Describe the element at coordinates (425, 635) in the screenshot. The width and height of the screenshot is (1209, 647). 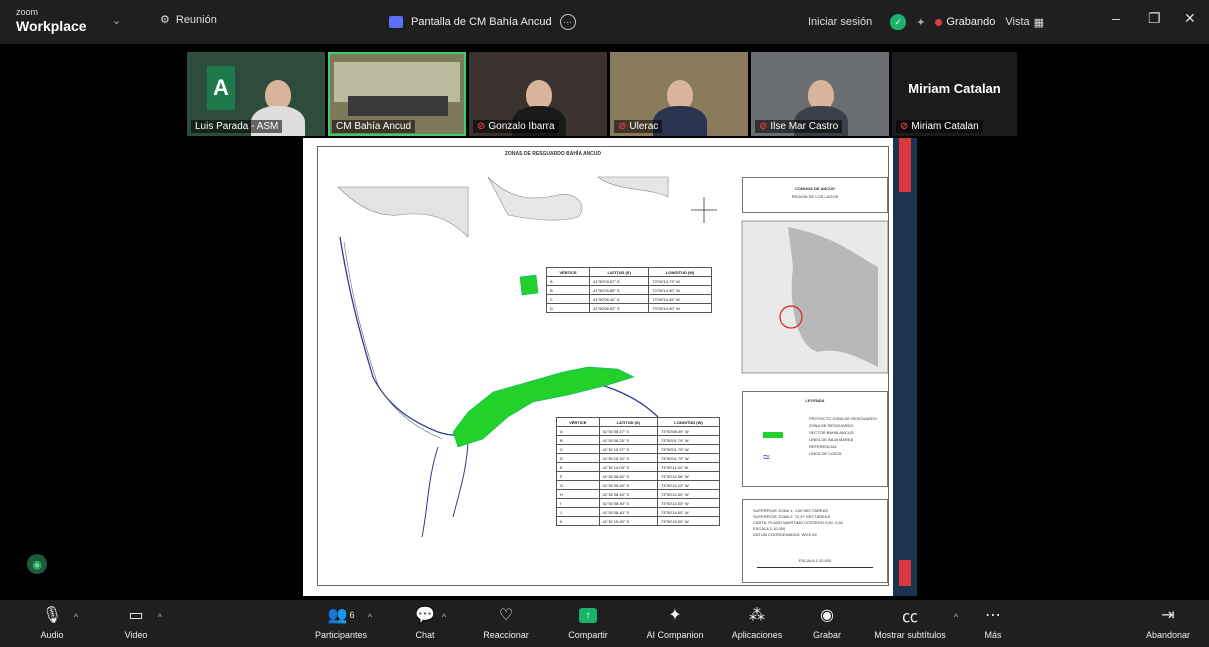
I see `chat-label: Chat` at that location.